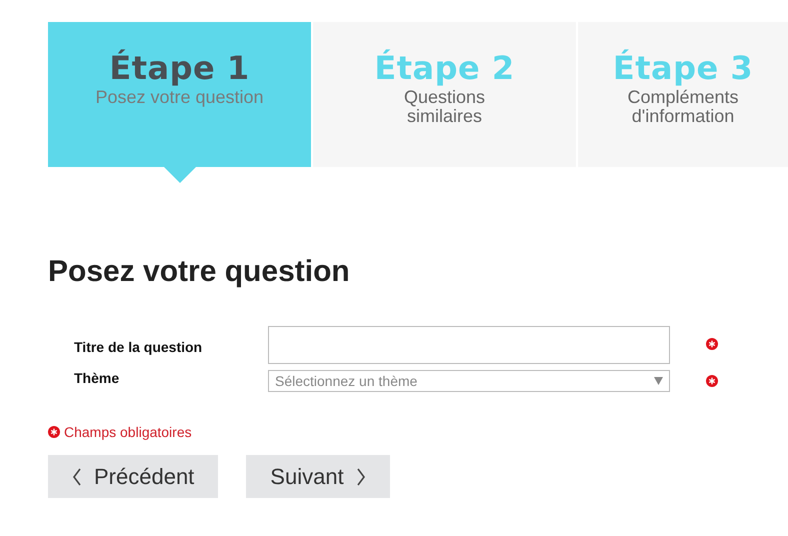 The image size is (788, 536). I want to click on step-subtitle: Compléments d'information, so click(683, 107).